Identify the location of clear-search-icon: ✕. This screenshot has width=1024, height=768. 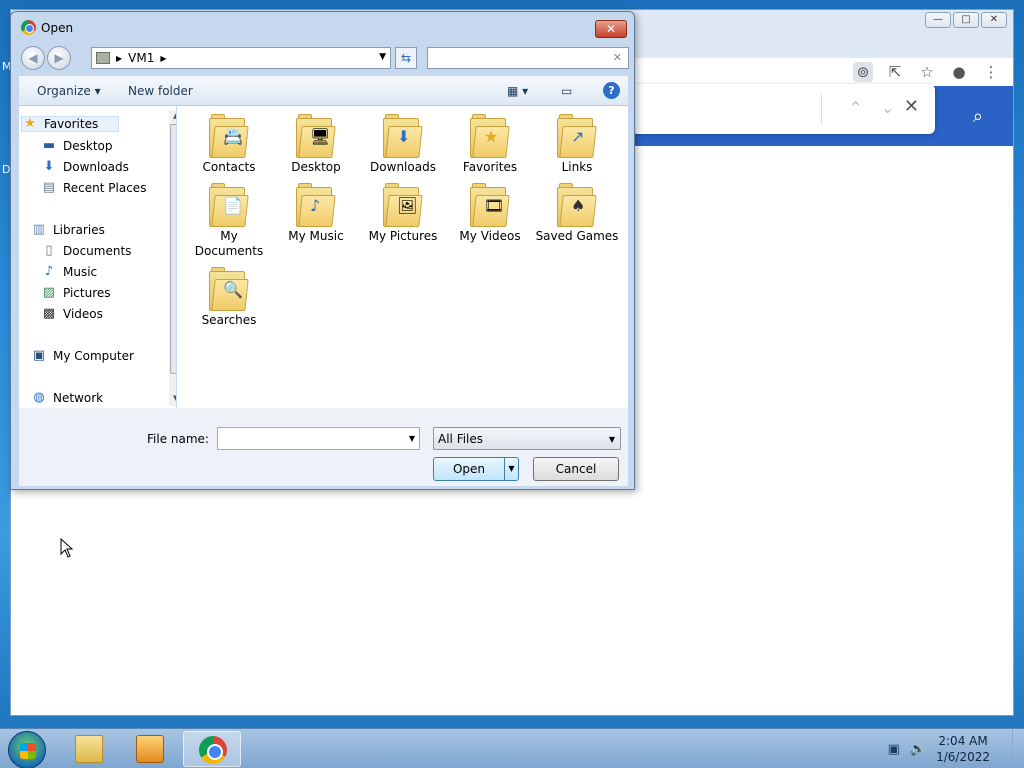
(617, 57).